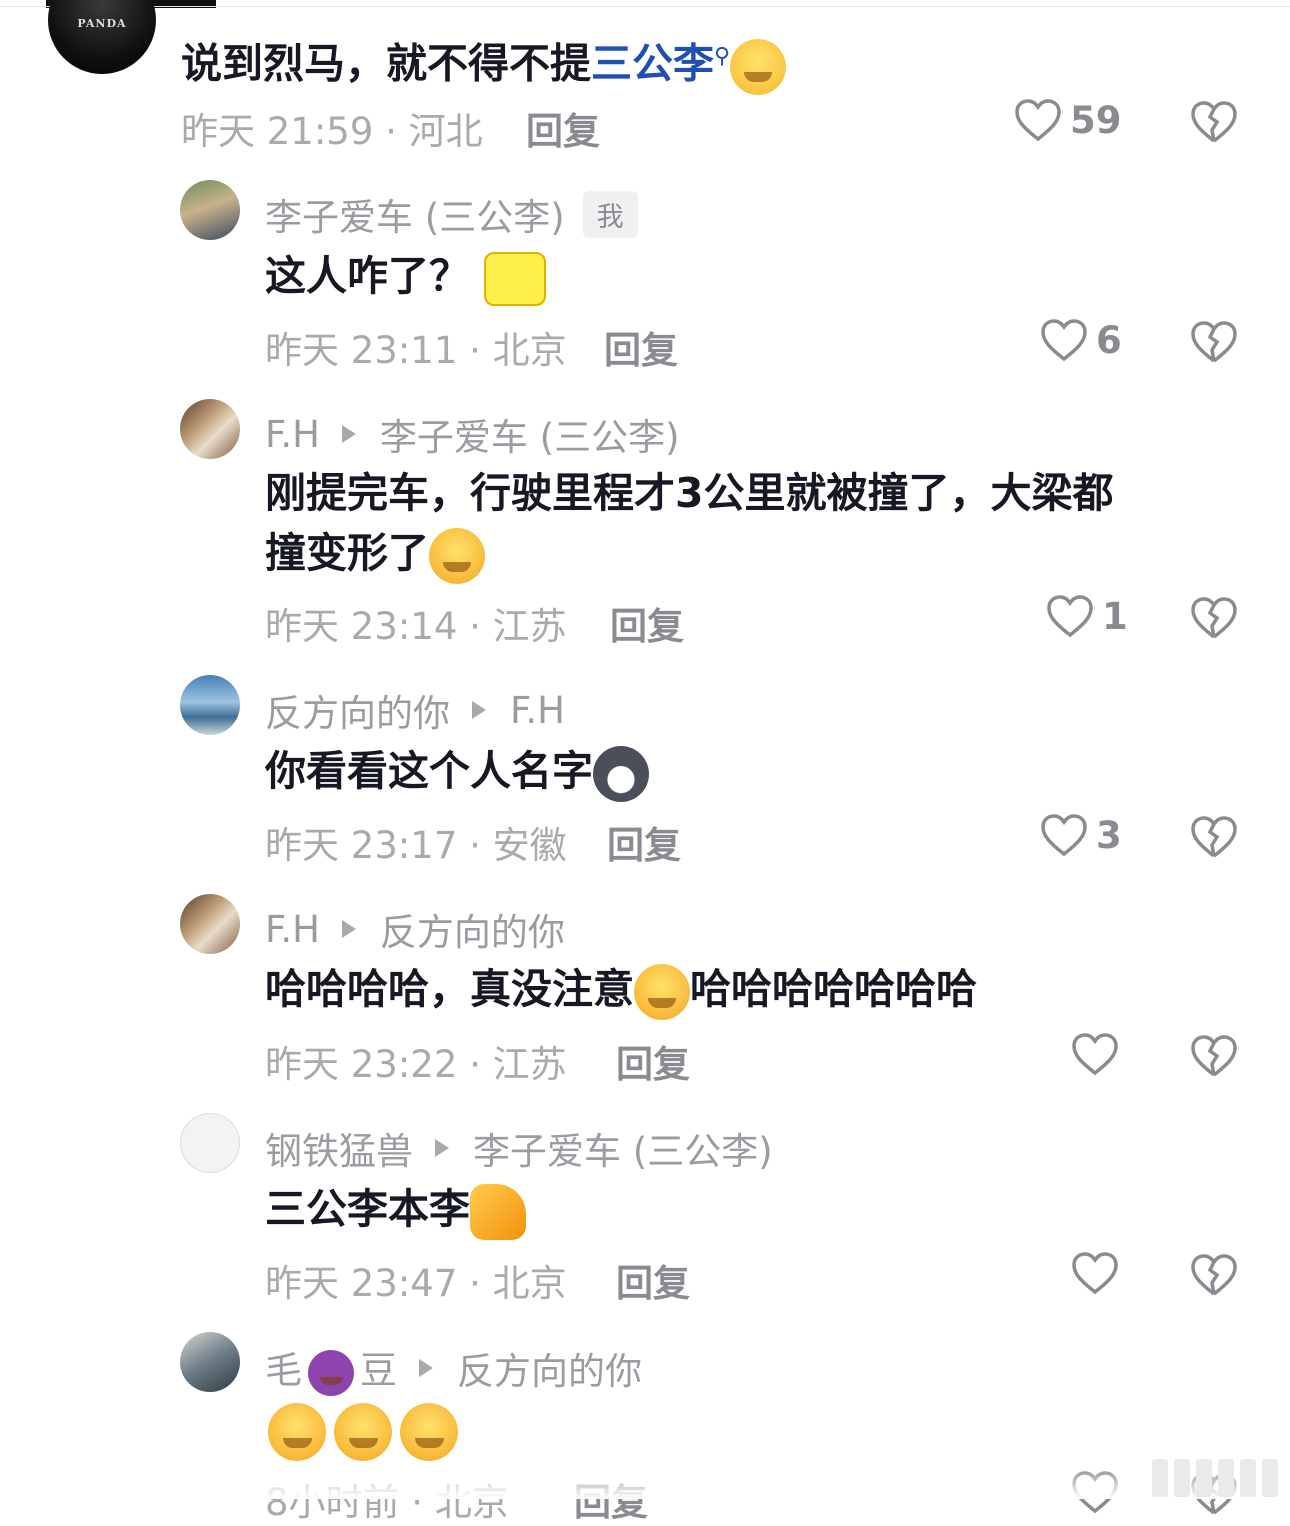 This screenshot has height=1526, width=1290. I want to click on thumbs-up-emoji, so click(498, 1212).